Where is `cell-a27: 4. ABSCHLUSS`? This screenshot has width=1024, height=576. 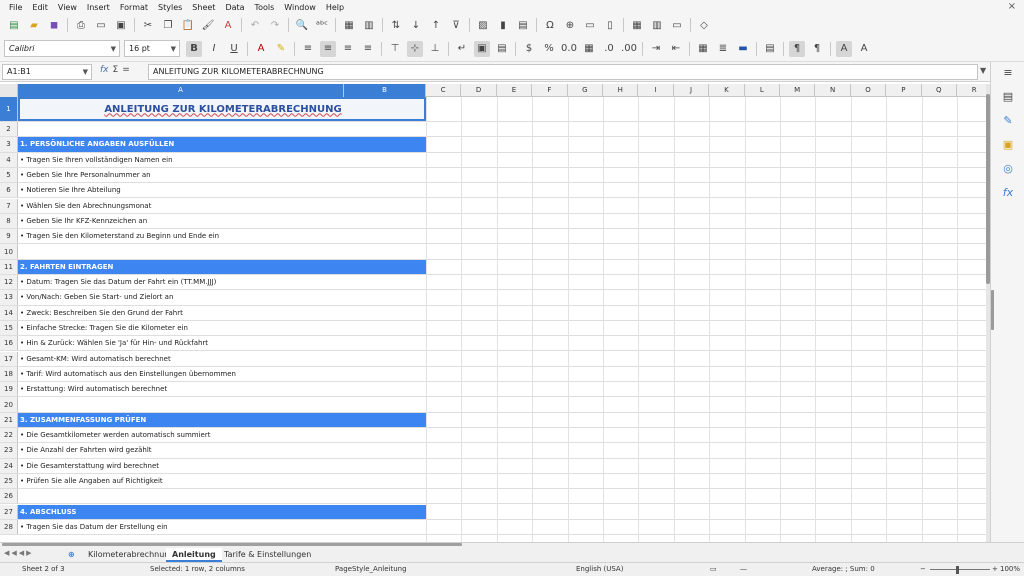
cell-a27: 4. ABSCHLUSS is located at coordinates (222, 511).